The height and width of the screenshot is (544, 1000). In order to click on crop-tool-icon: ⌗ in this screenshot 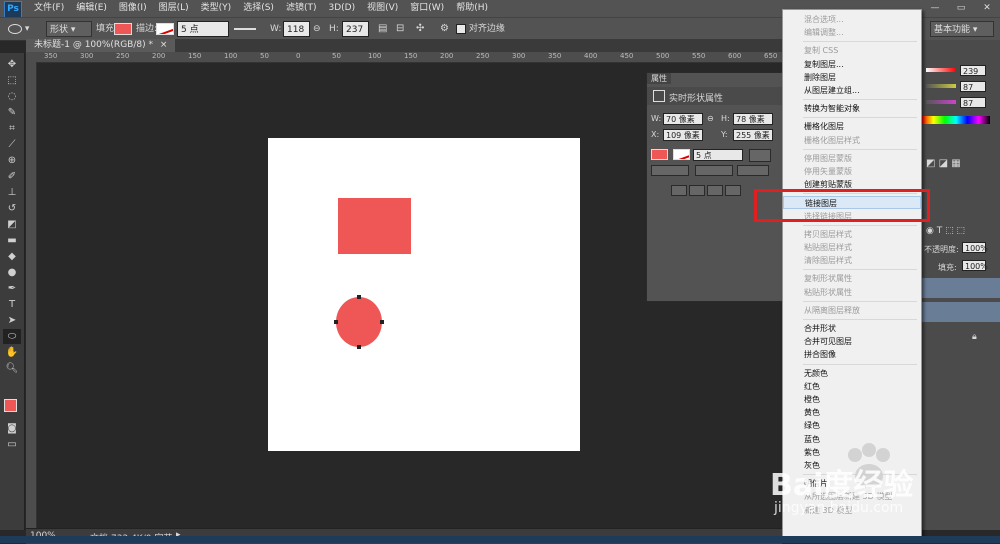, I will do `click(12, 128)`.